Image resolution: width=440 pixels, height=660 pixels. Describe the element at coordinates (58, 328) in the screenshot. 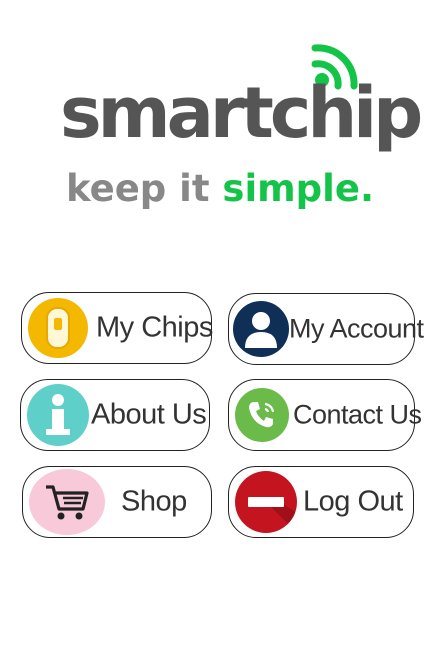

I see `chip-icon` at that location.